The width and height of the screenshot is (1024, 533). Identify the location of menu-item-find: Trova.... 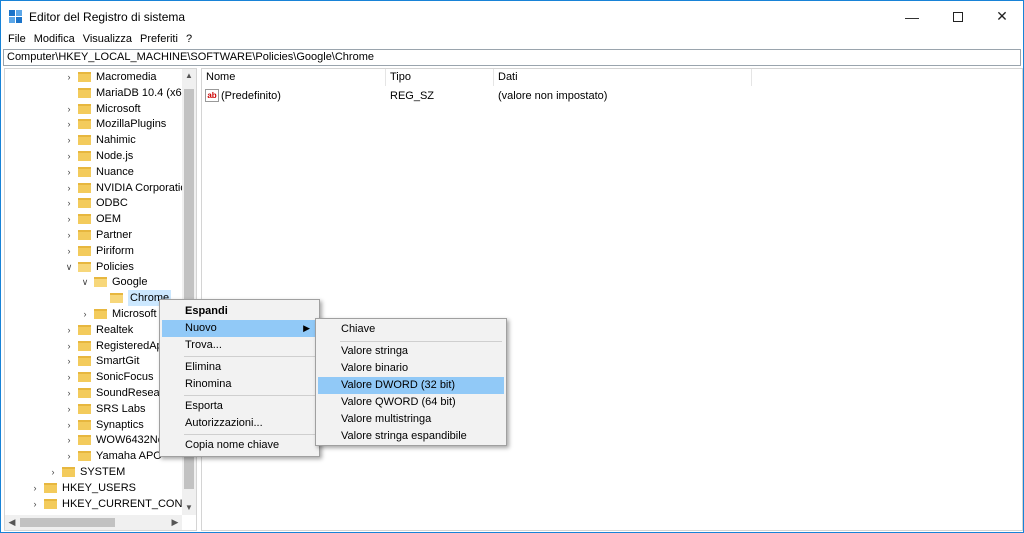
(239, 345).